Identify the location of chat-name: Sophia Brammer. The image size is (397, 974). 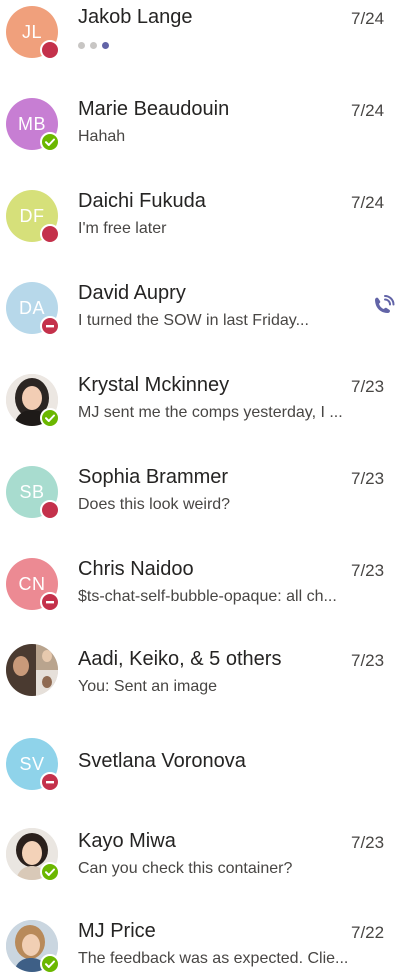
(153, 477).